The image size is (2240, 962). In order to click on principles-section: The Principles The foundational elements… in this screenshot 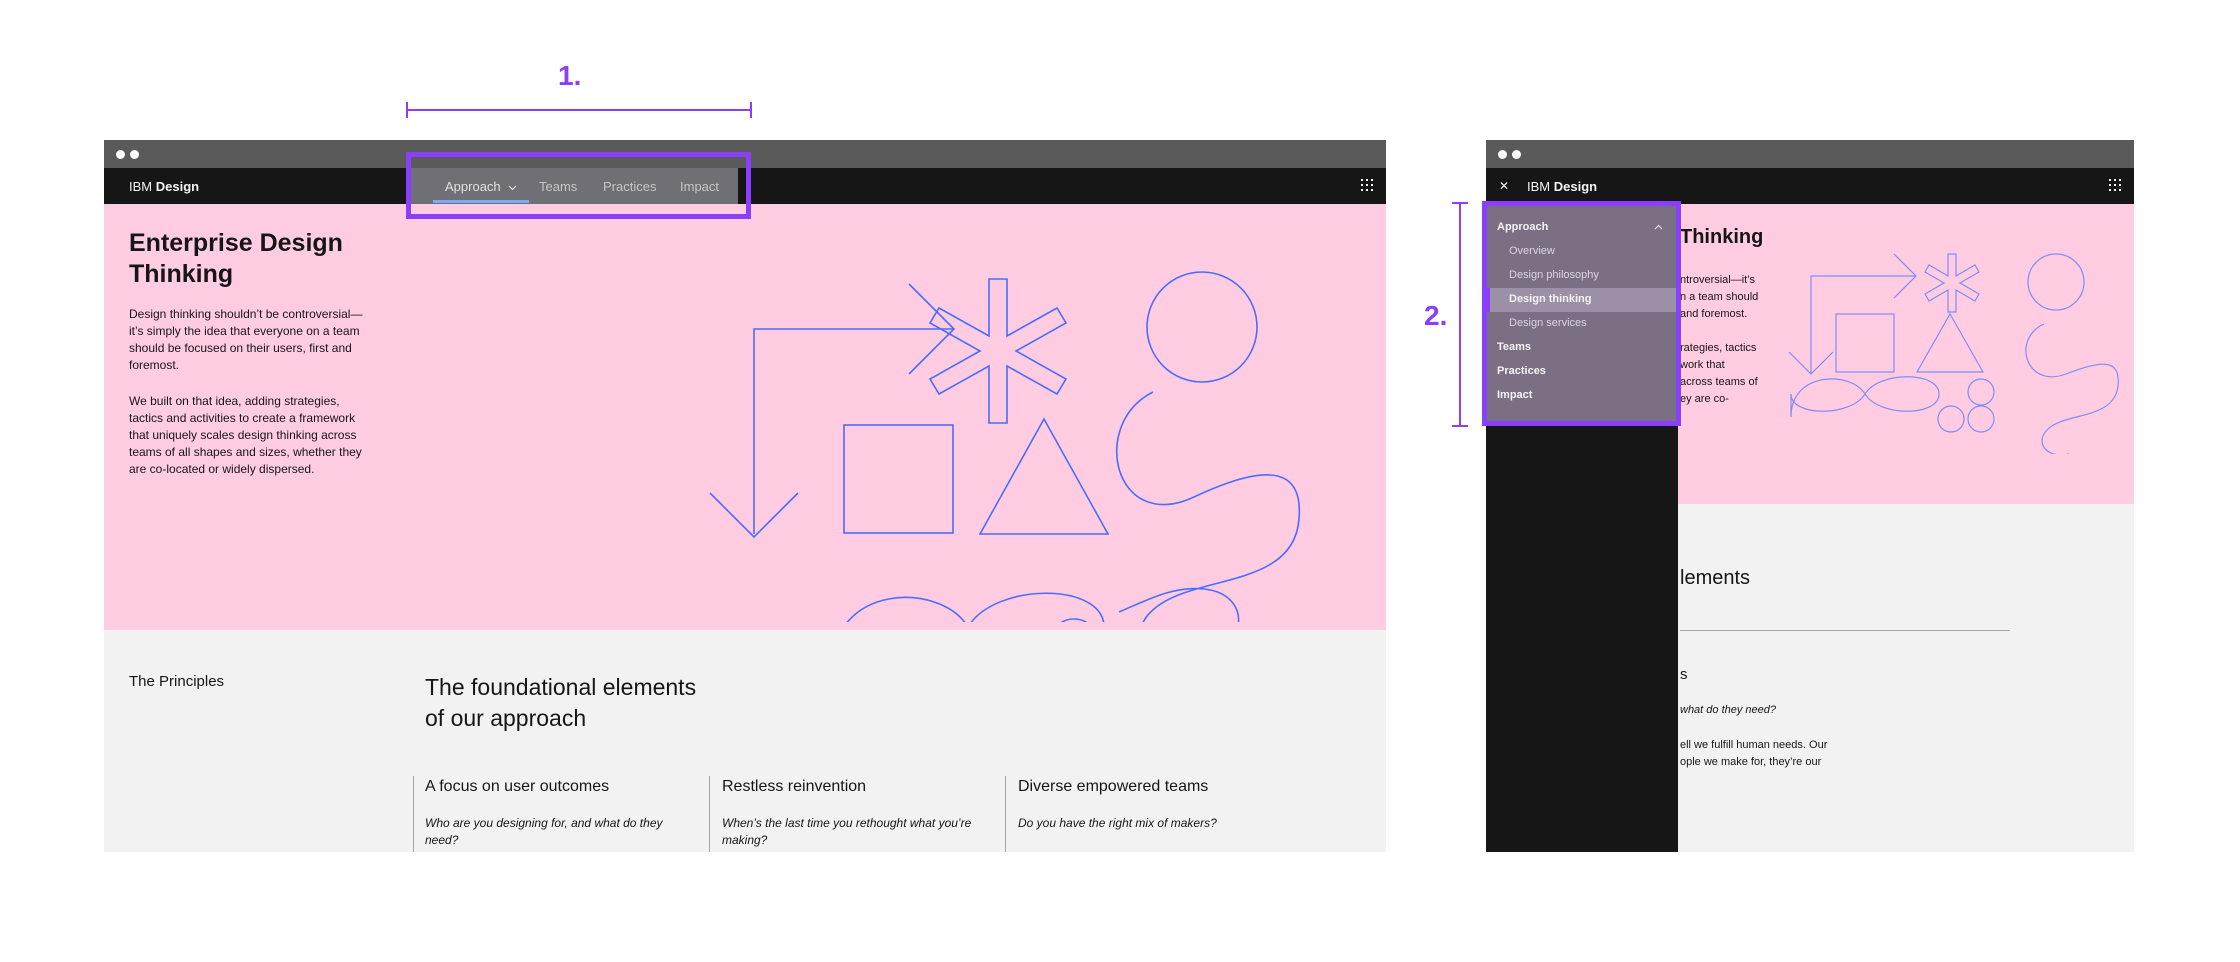, I will do `click(745, 741)`.